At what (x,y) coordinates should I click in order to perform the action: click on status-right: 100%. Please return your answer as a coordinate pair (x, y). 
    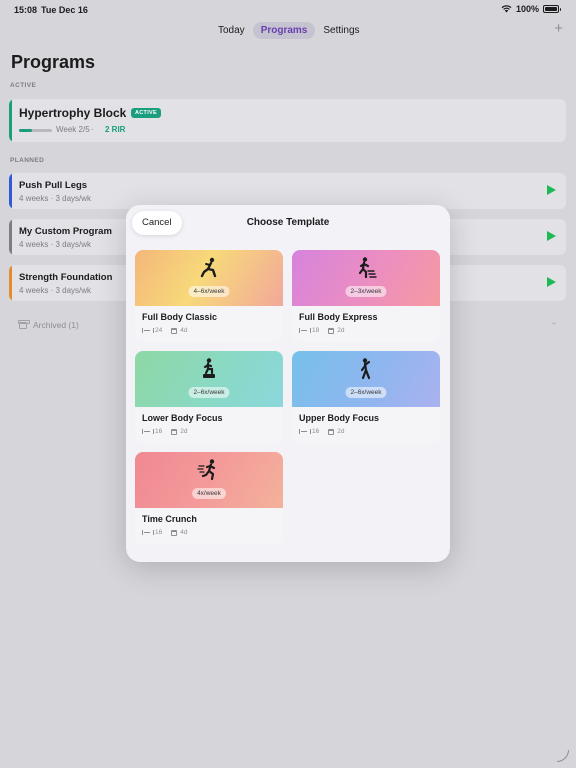
    Looking at the image, I should click on (531, 9).